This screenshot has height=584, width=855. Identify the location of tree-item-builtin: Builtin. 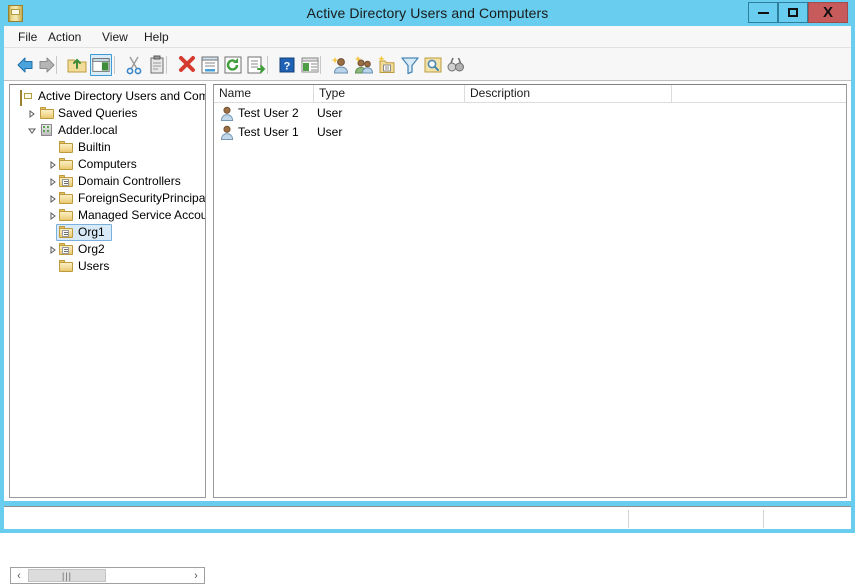
(107, 147).